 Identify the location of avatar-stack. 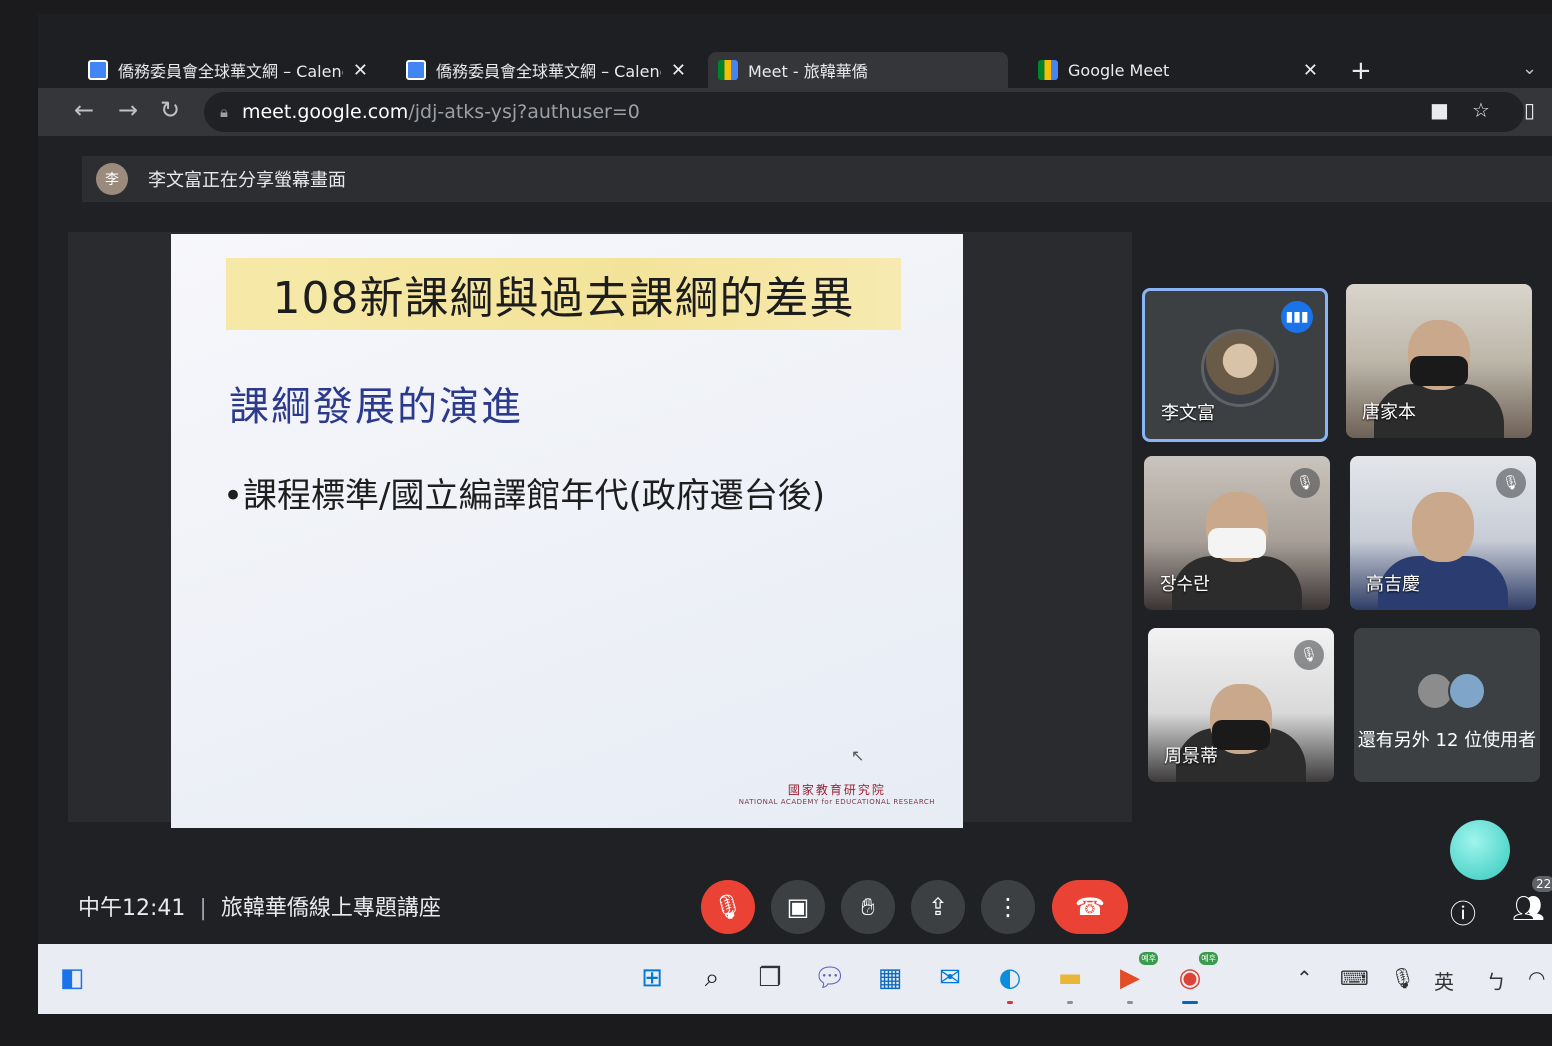
(1451, 691).